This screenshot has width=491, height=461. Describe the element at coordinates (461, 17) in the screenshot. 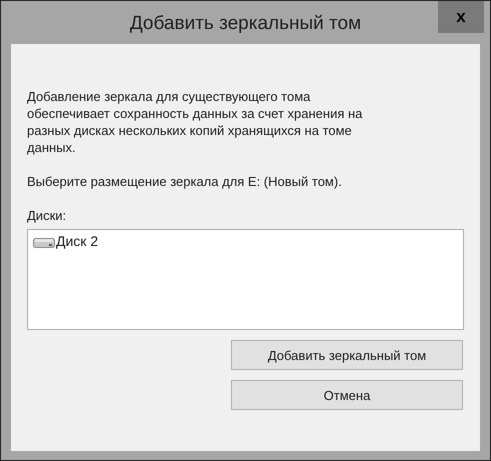

I see `close-button: x` at that location.